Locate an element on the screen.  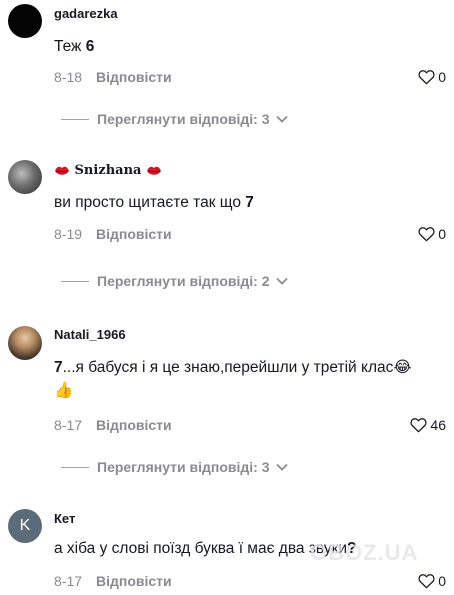
comment-meta: 8-17 Відповісти 46 is located at coordinates (250, 425).